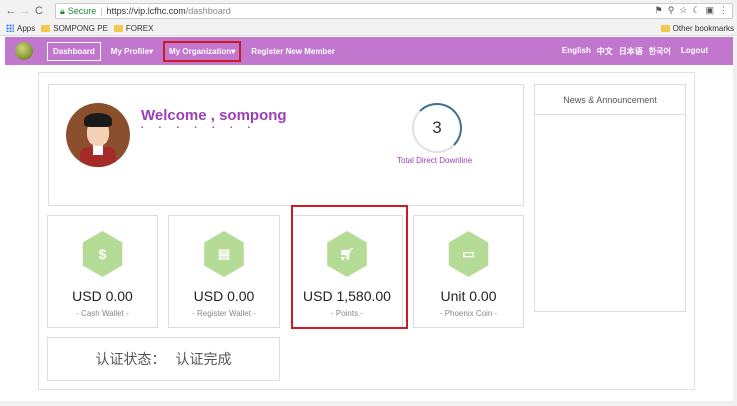 This screenshot has width=737, height=406. What do you see at coordinates (203, 359) in the screenshot?
I see `verification-value: 认证完成` at bounding box center [203, 359].